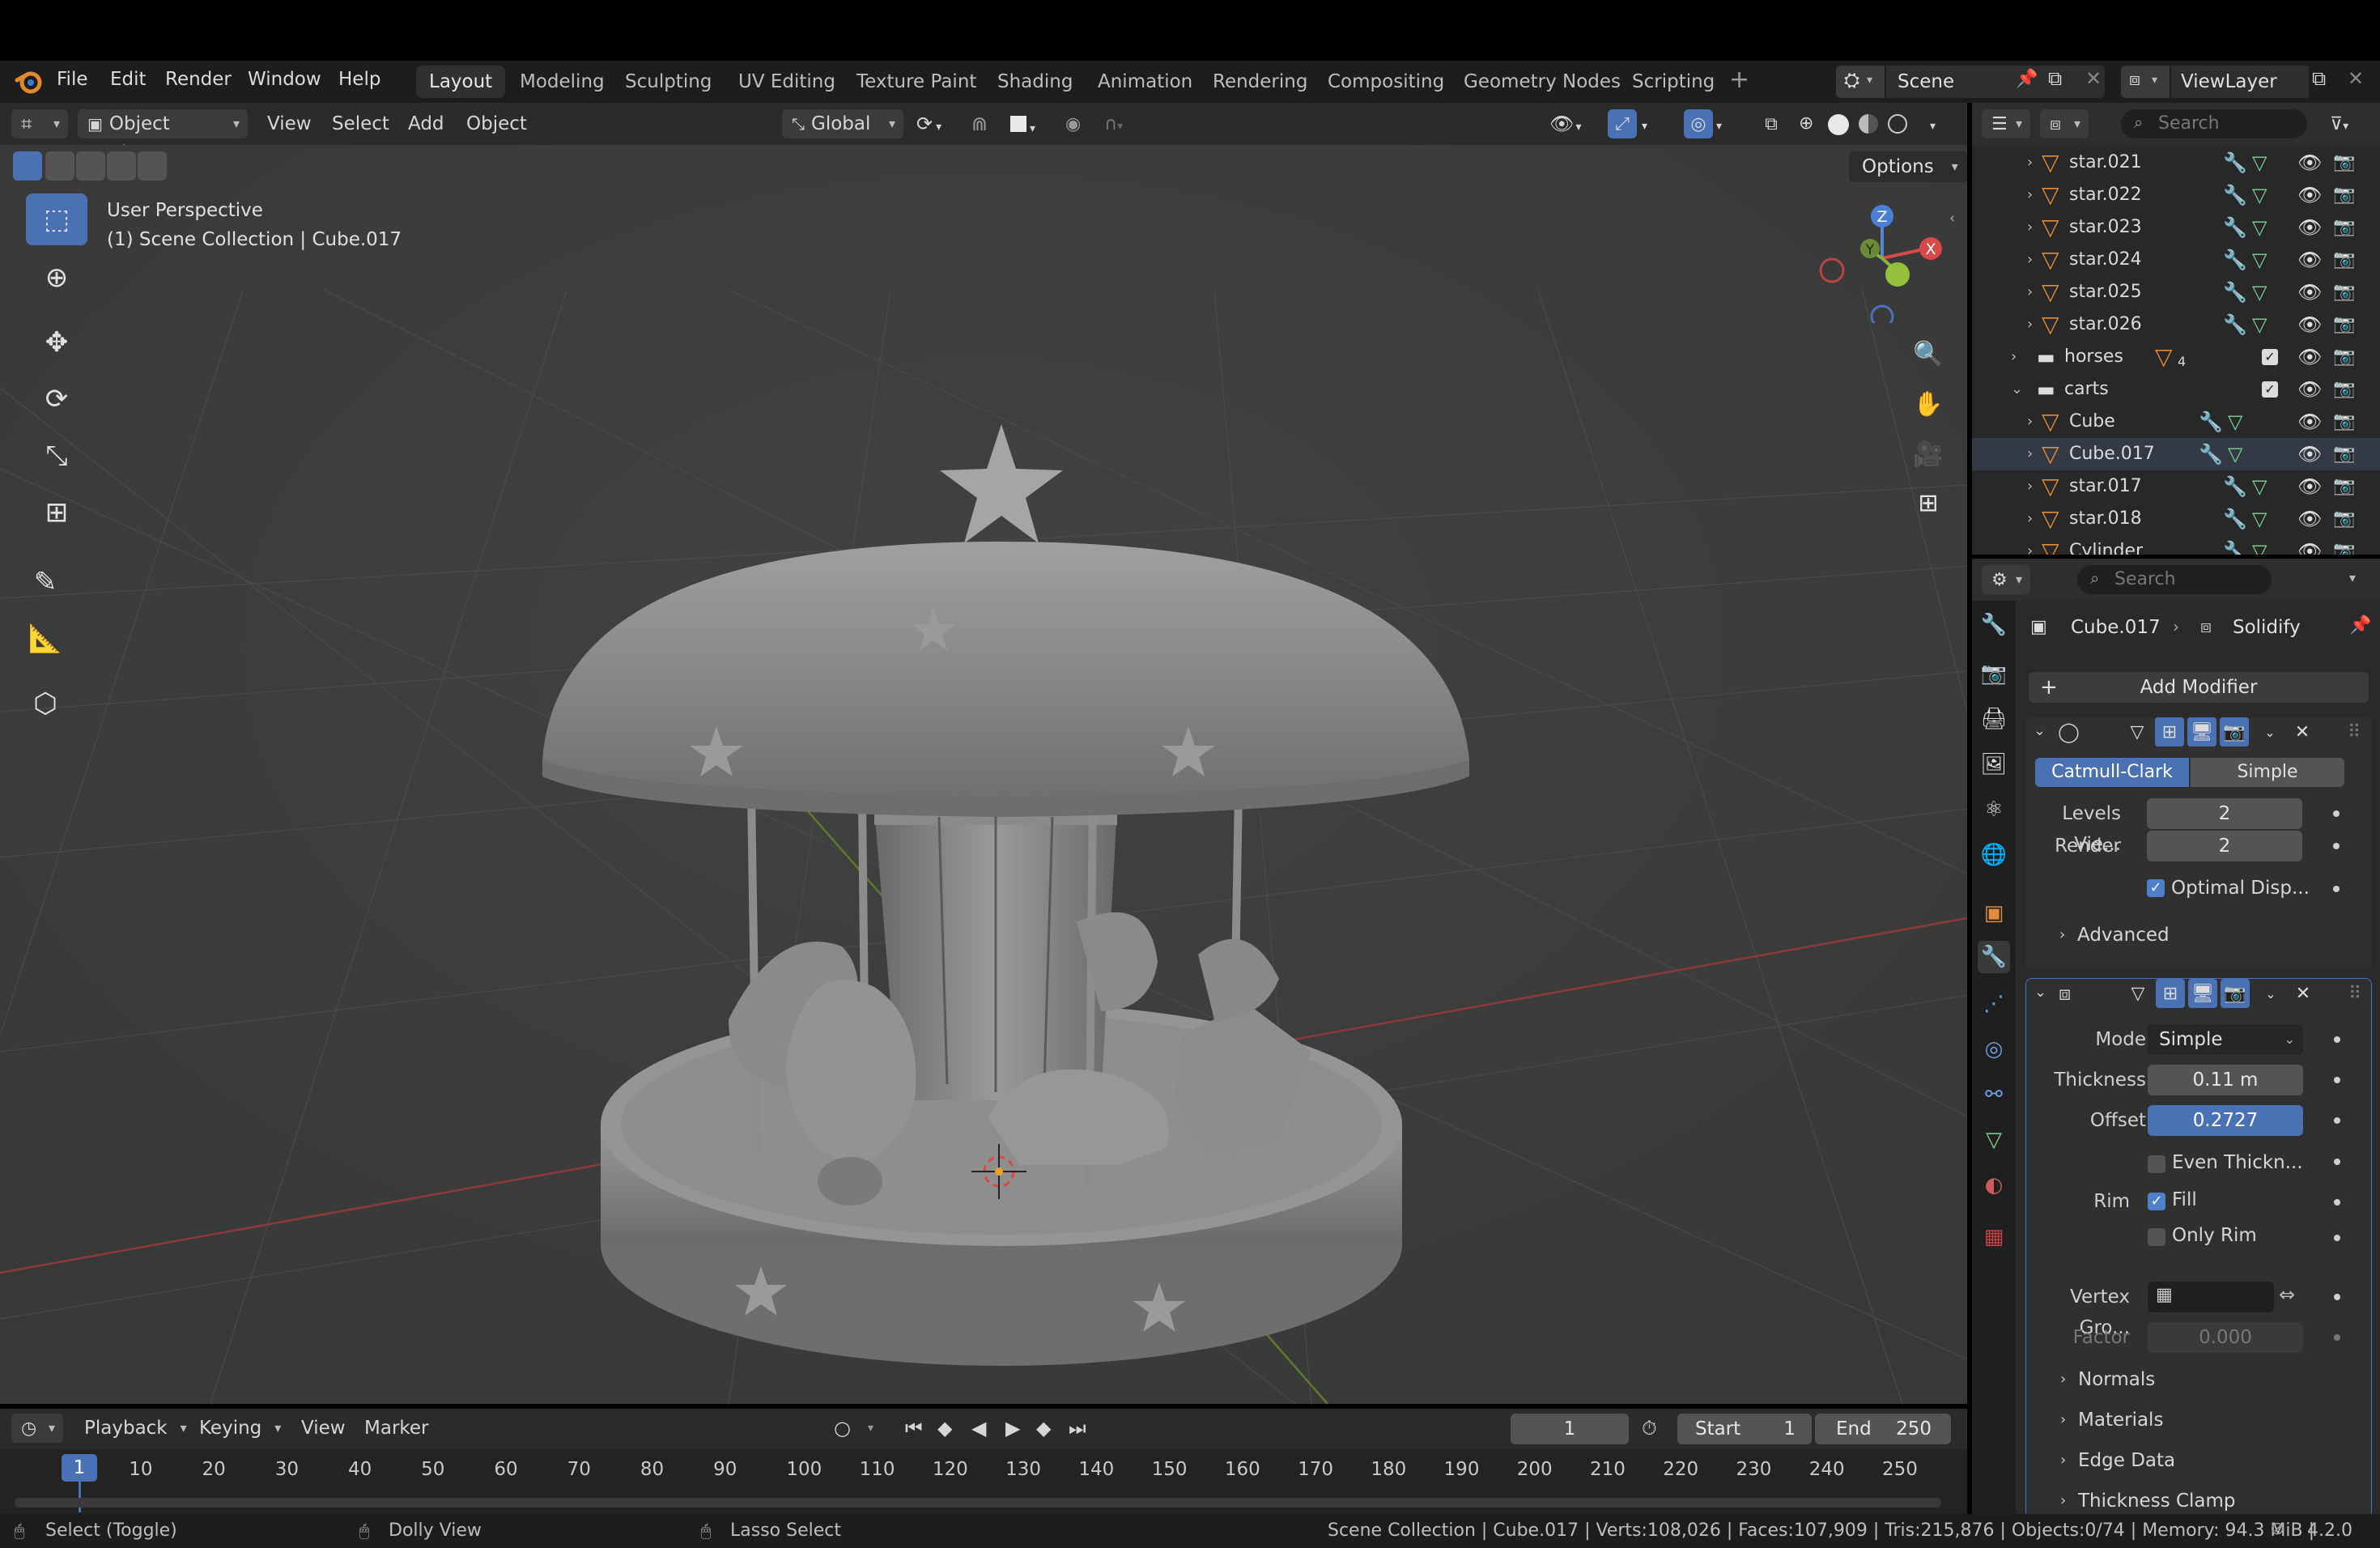 This screenshot has height=1548, width=2380. What do you see at coordinates (1994, 1094) in the screenshot?
I see `constraints-tab-icon: ⚯` at bounding box center [1994, 1094].